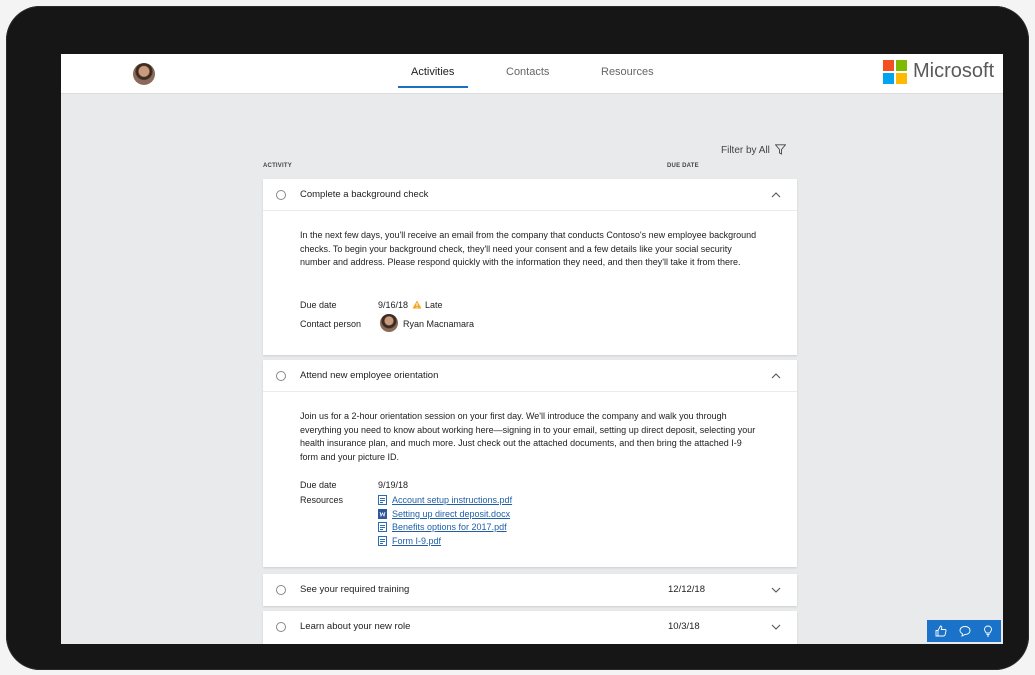  I want to click on late-status: Late, so click(434, 305).